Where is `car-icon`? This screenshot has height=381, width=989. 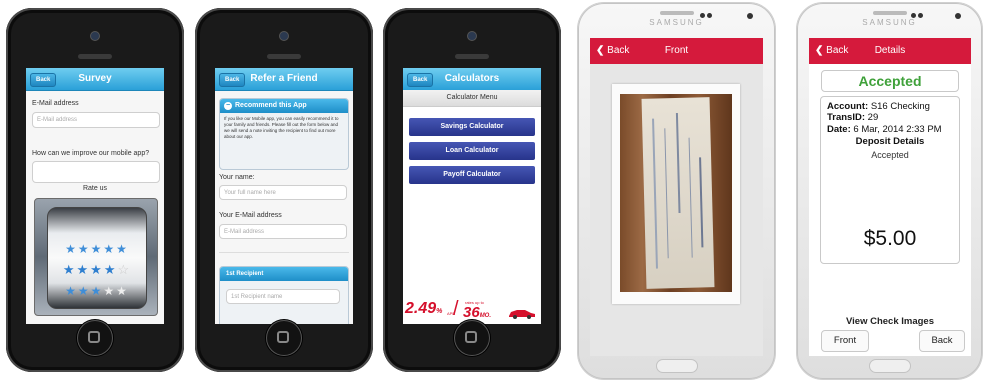 car-icon is located at coordinates (522, 312).